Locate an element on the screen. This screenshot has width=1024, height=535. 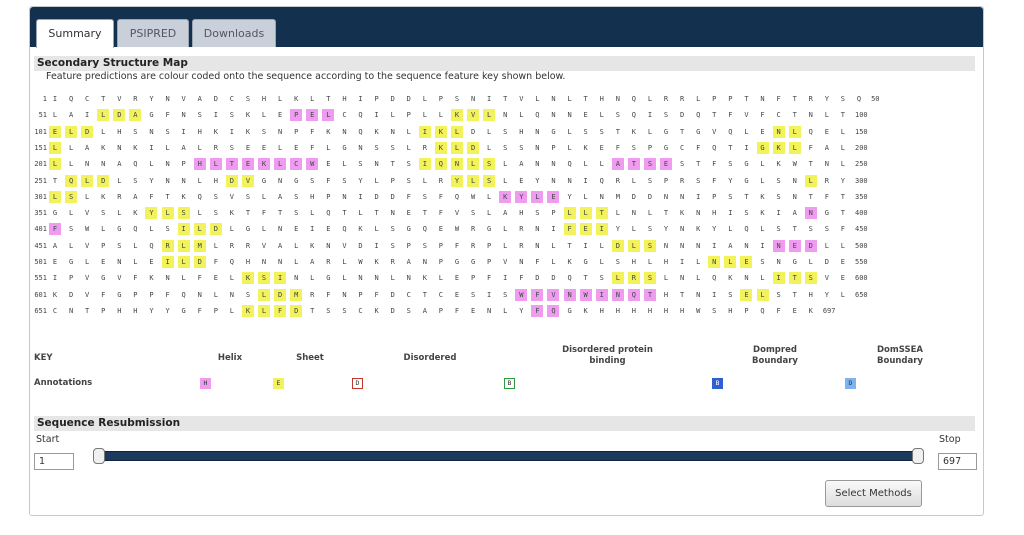
start-input is located at coordinates (54, 461).